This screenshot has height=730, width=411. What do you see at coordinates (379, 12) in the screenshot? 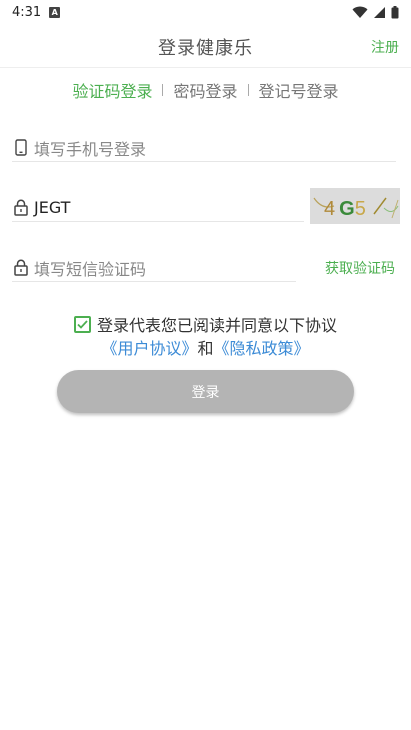
I see `signal-icon` at bounding box center [379, 12].